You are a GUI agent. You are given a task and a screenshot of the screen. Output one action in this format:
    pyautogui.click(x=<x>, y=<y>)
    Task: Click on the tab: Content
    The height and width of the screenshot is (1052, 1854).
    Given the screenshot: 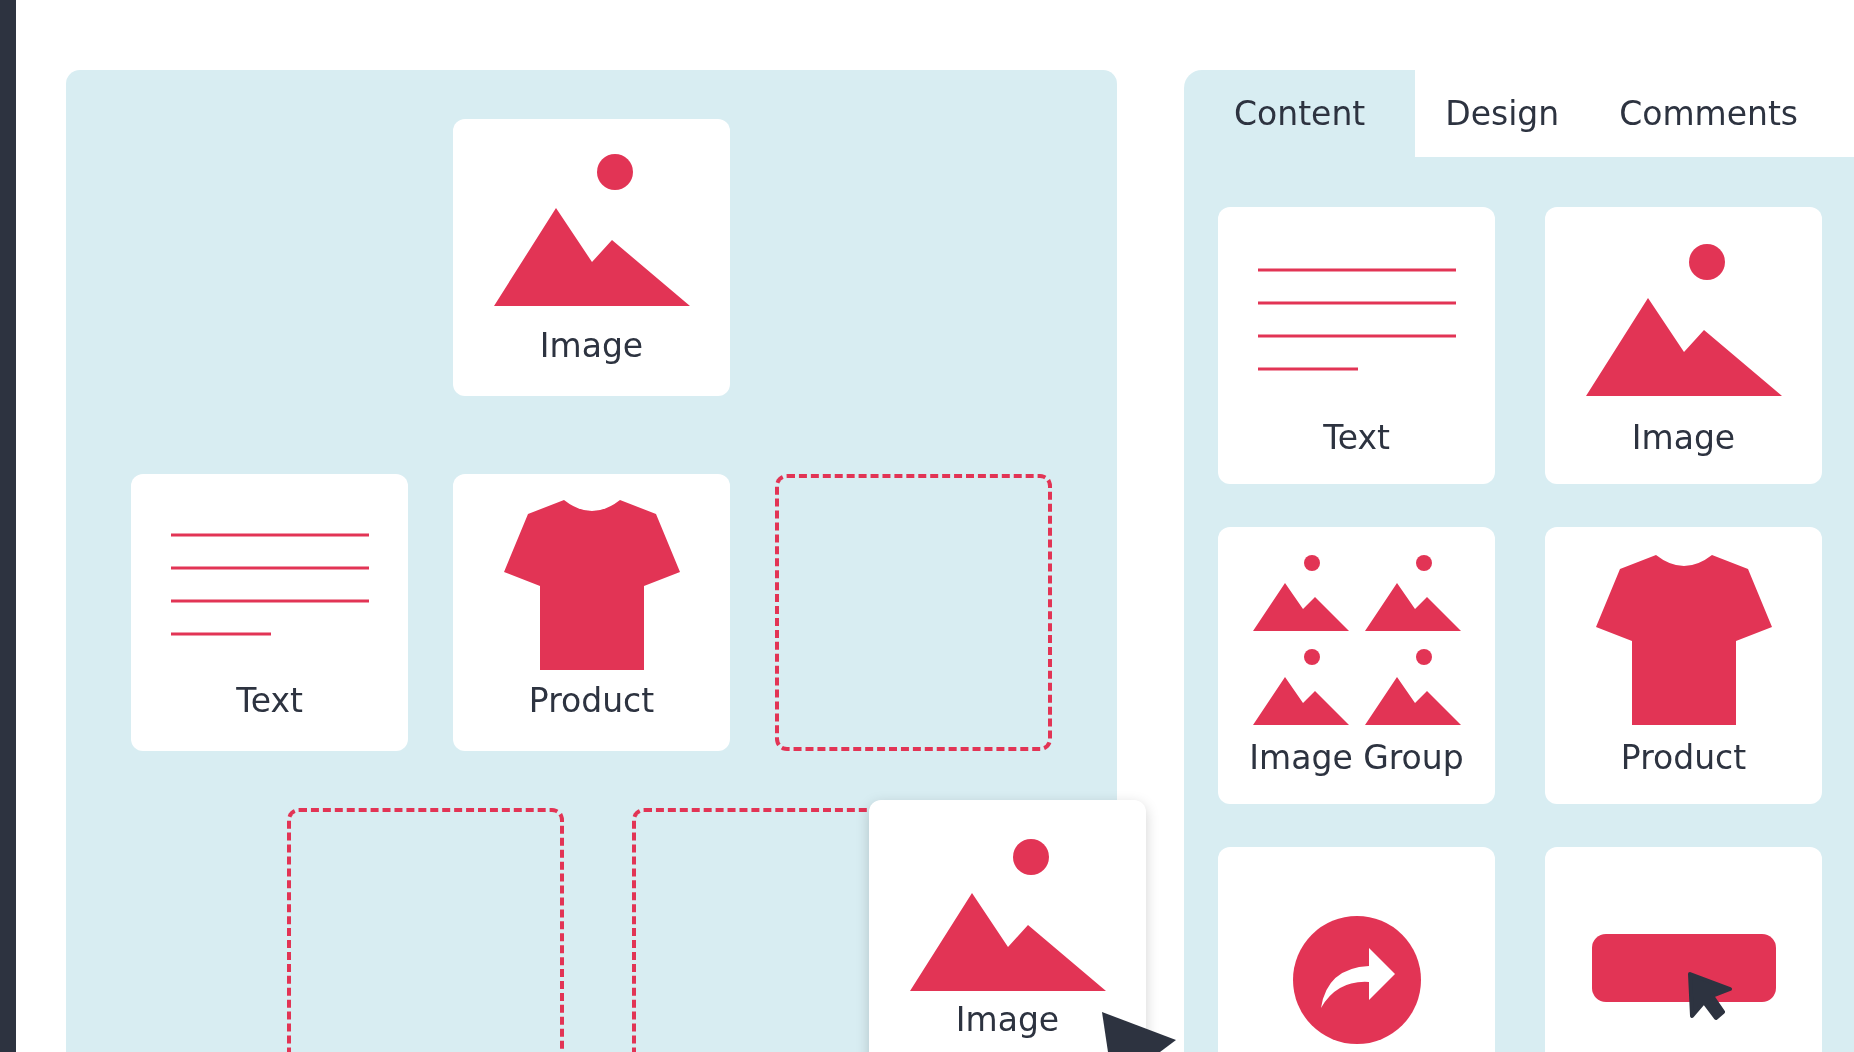 What is the action you would take?
    pyautogui.click(x=1300, y=113)
    